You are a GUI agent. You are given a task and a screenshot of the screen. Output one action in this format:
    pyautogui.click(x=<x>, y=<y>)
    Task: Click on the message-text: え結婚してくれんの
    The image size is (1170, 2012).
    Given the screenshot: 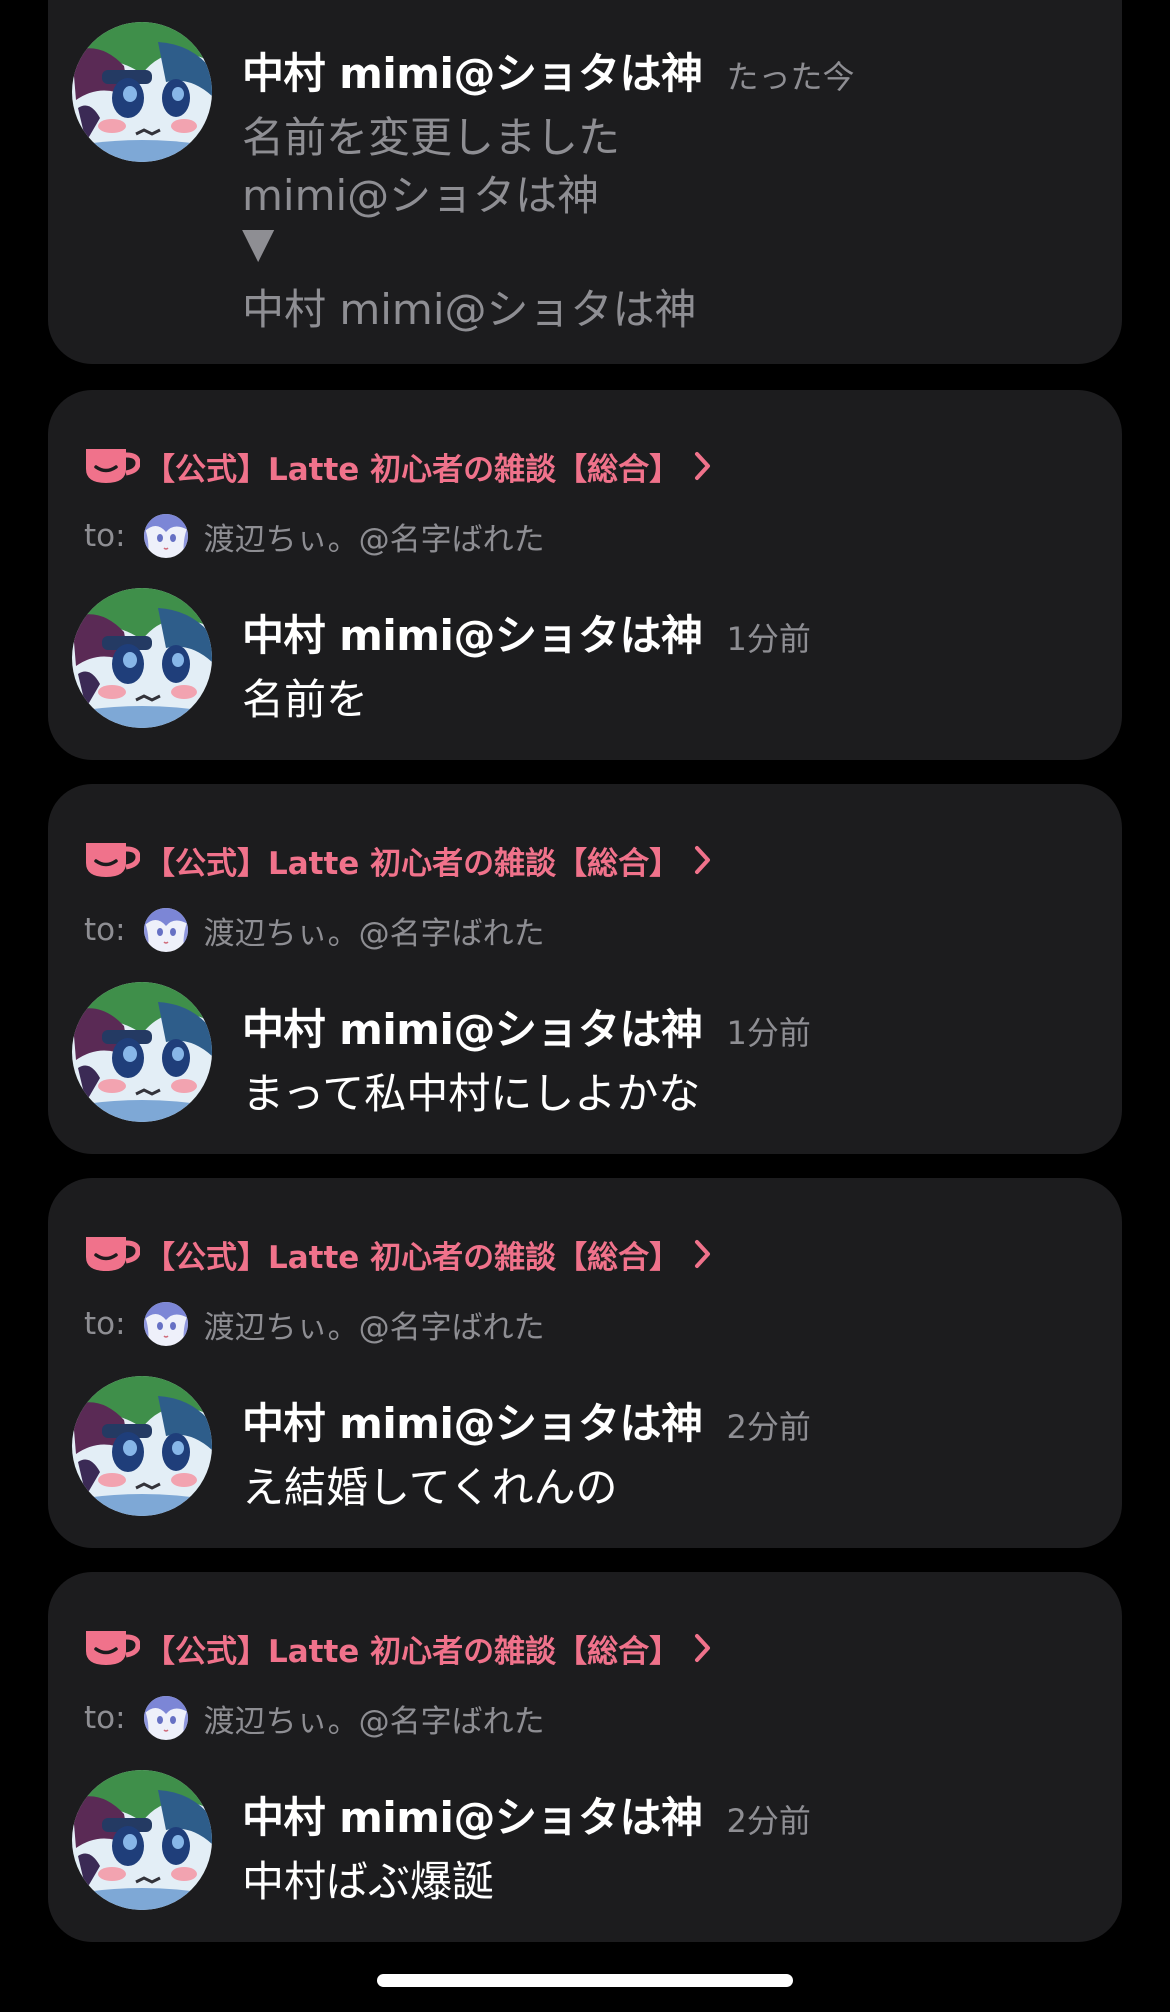 What is the action you would take?
    pyautogui.click(x=430, y=1487)
    